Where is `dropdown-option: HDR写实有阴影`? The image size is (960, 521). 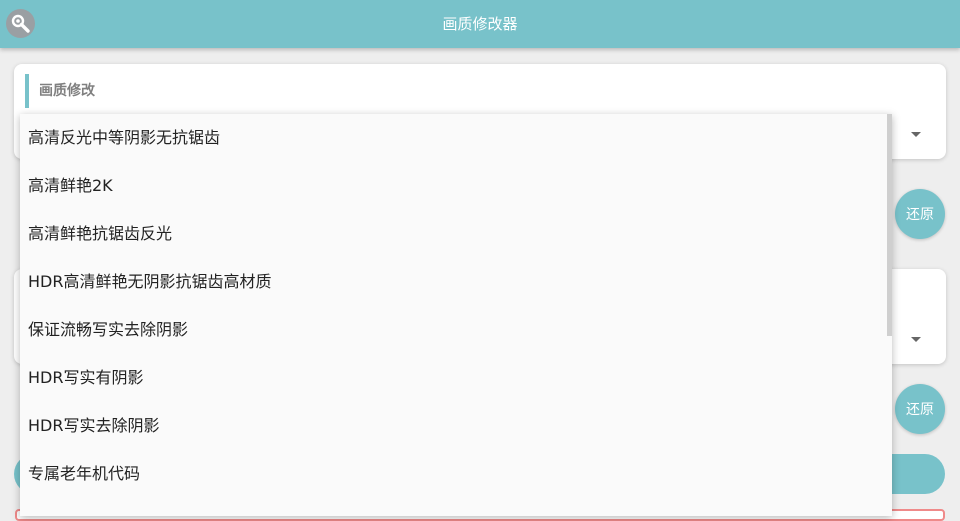 dropdown-option: HDR写实有阴影 is located at coordinates (456, 378).